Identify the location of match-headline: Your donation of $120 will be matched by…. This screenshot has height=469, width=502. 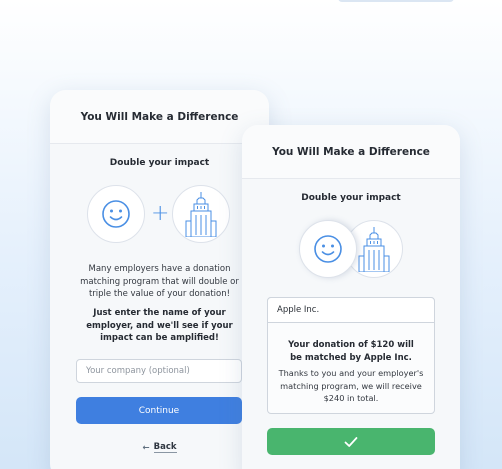
(351, 351).